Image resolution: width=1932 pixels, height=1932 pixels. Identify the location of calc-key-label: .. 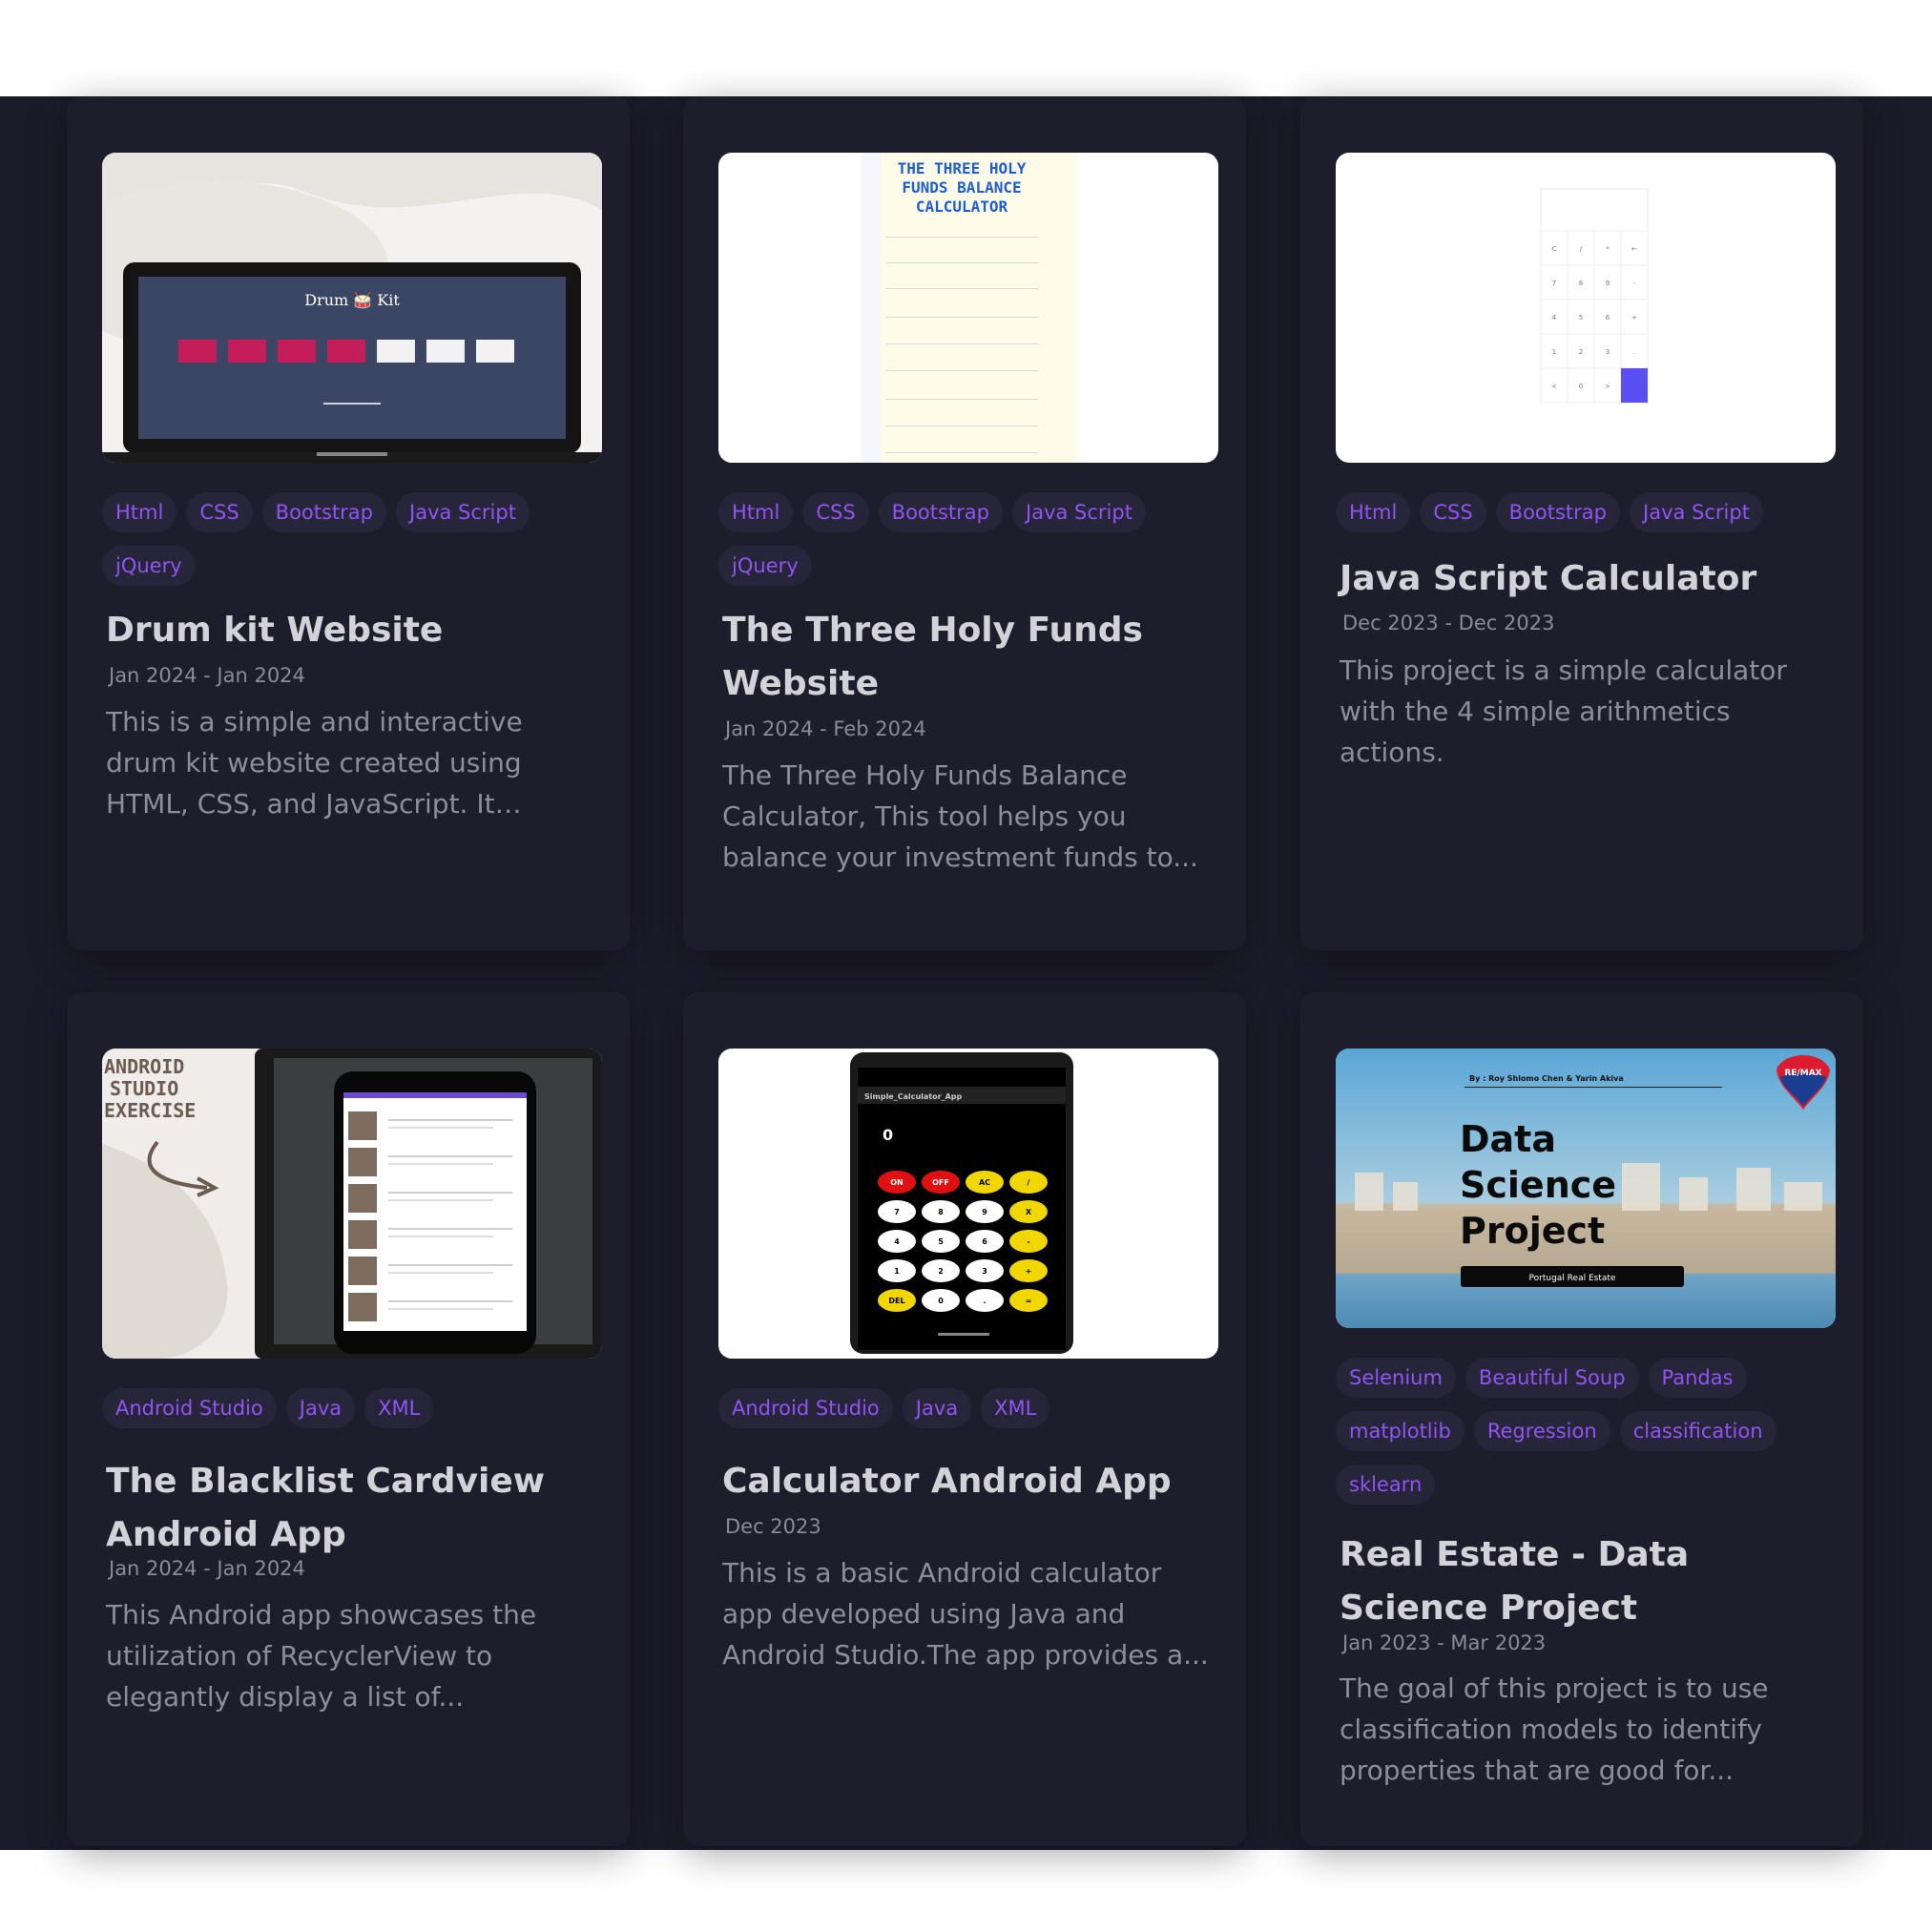
(984, 1301).